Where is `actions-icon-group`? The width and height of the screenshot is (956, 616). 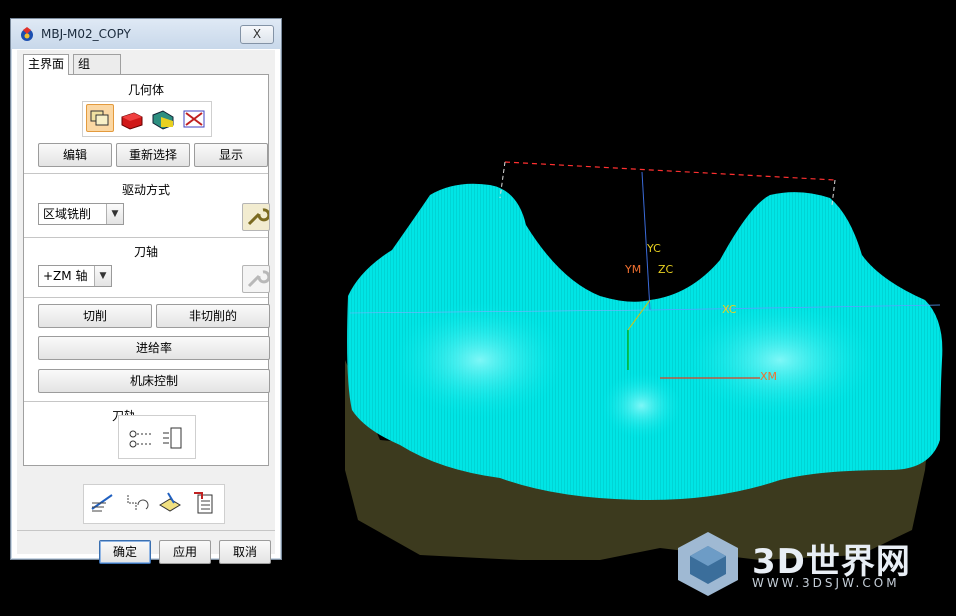
actions-icon-group is located at coordinates (154, 504).